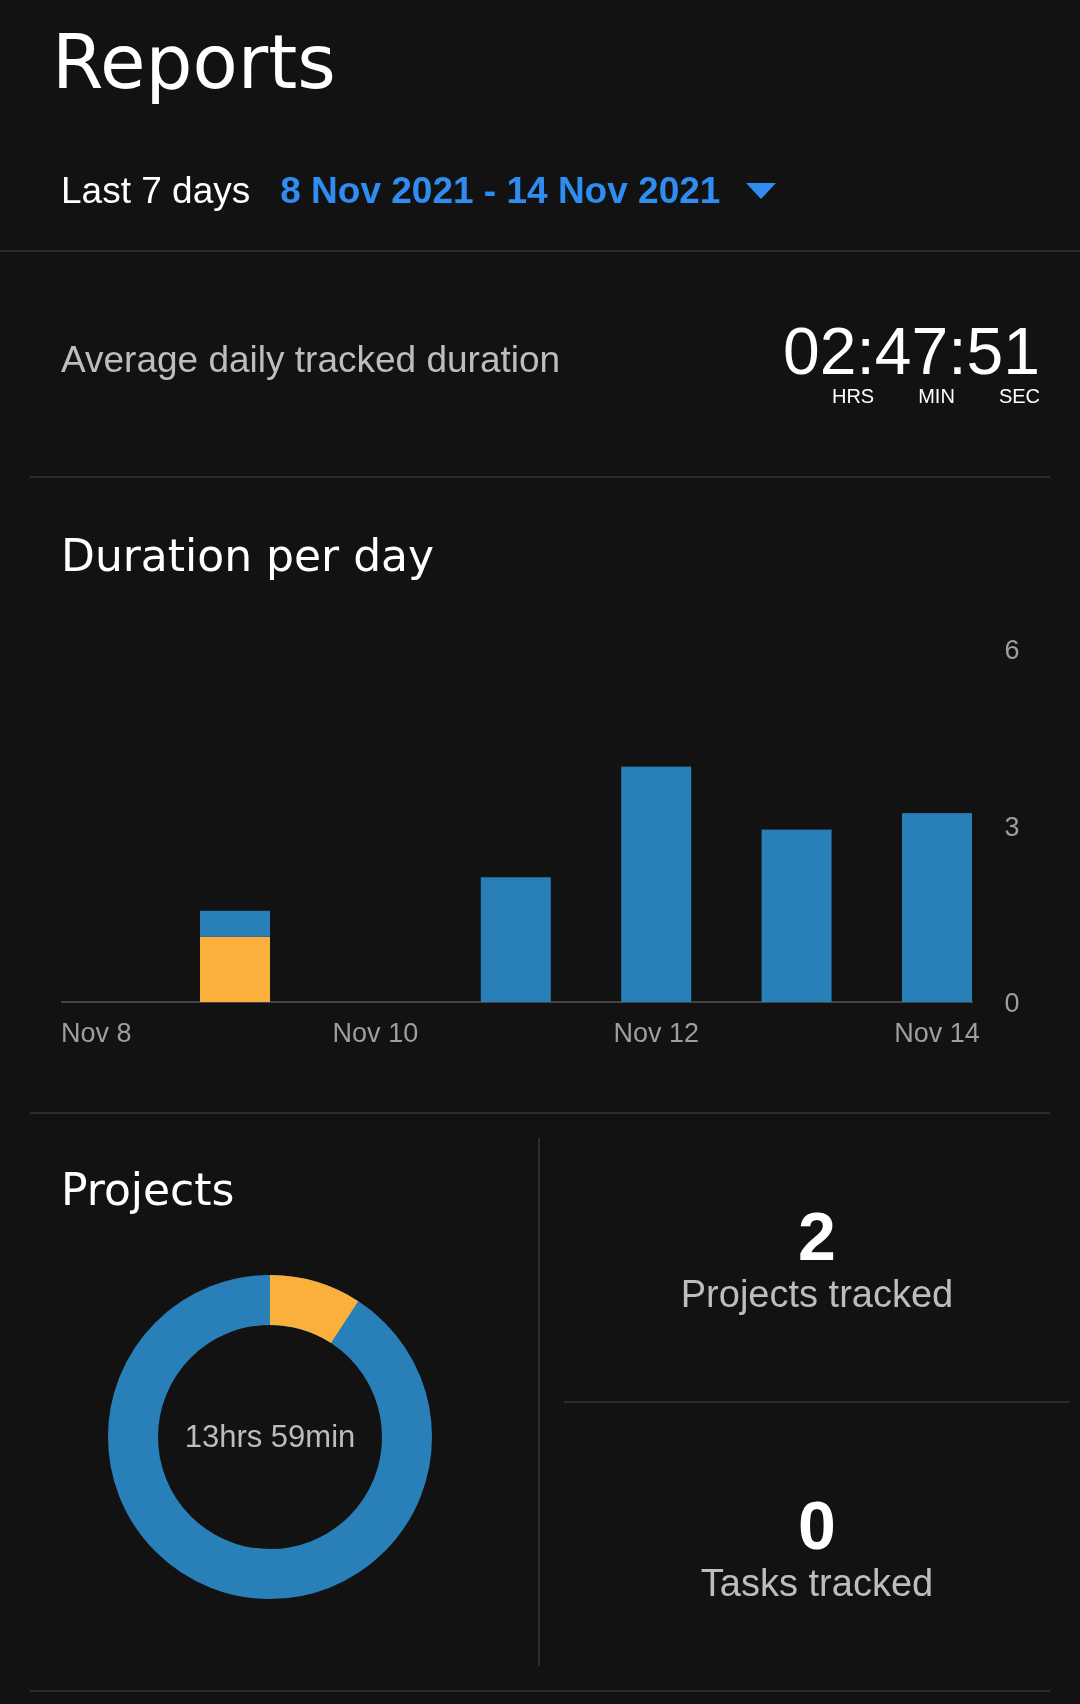 This screenshot has width=1080, height=1704. What do you see at coordinates (817, 1236) in the screenshot?
I see `stat-value: 2` at bounding box center [817, 1236].